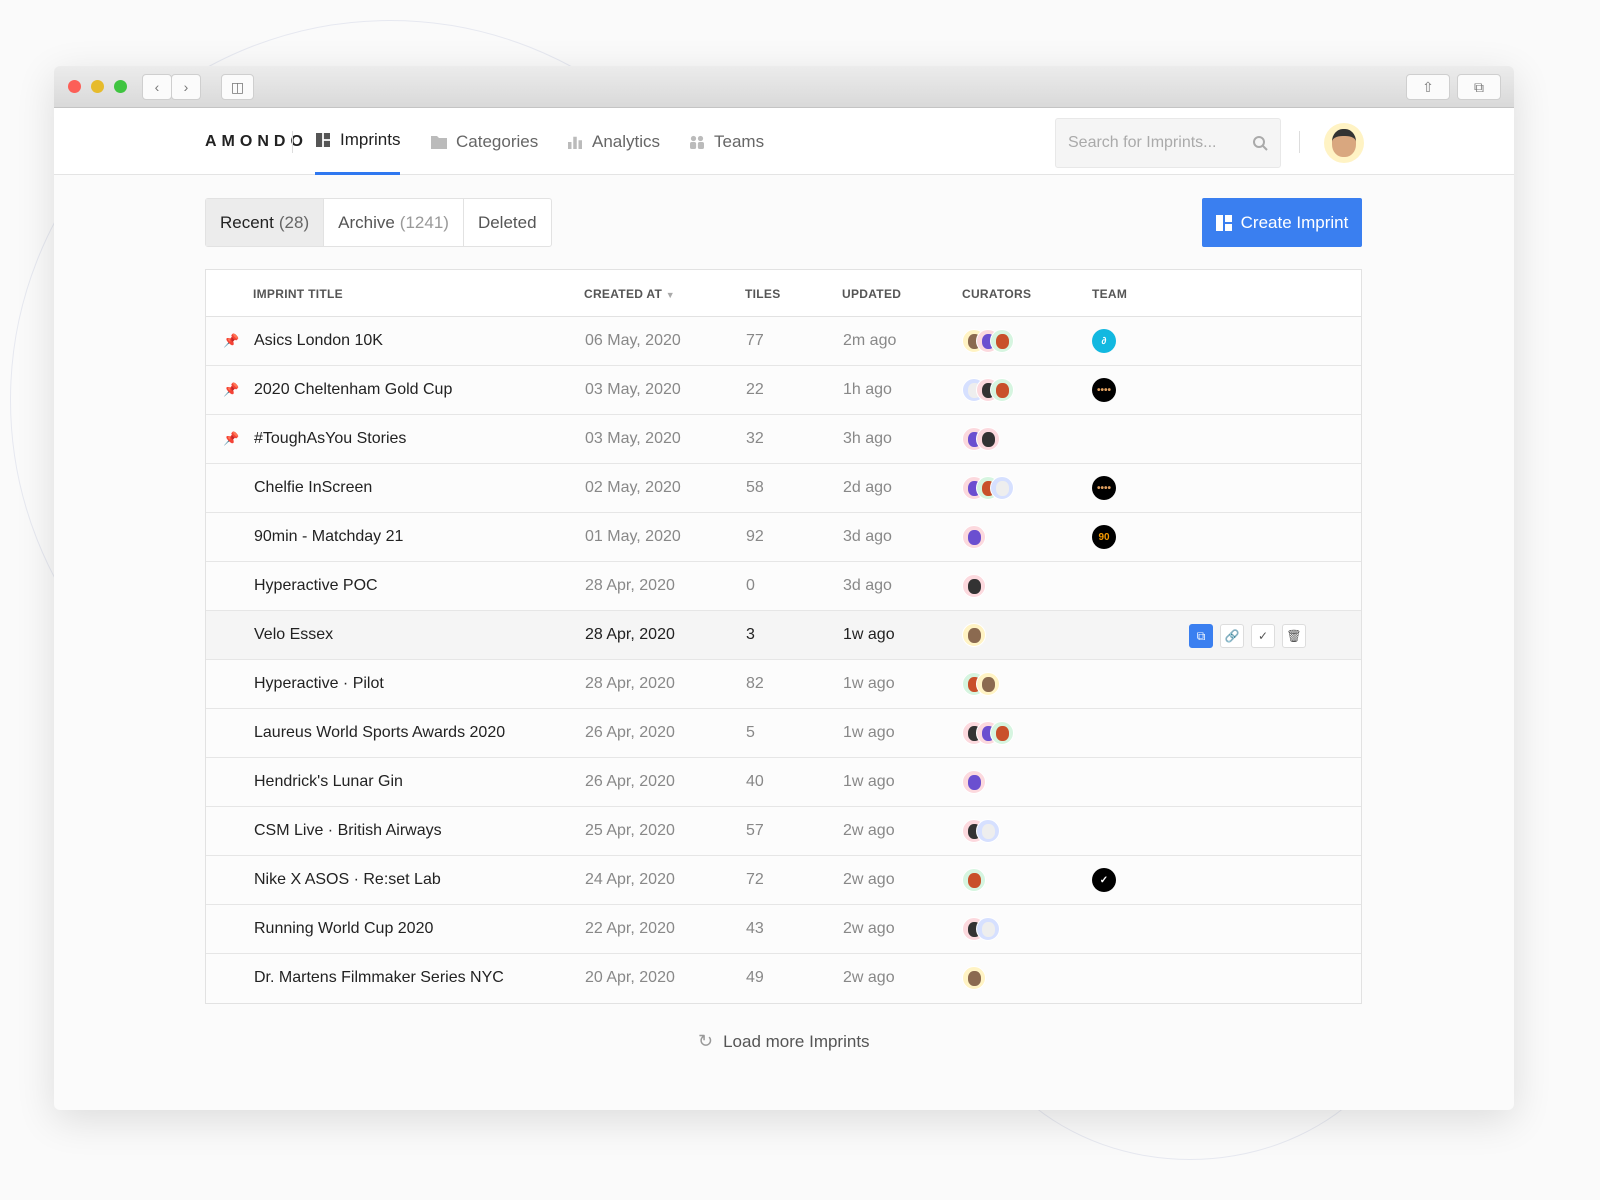 This screenshot has height=1200, width=1600. What do you see at coordinates (1299, 142) in the screenshot?
I see `divider` at bounding box center [1299, 142].